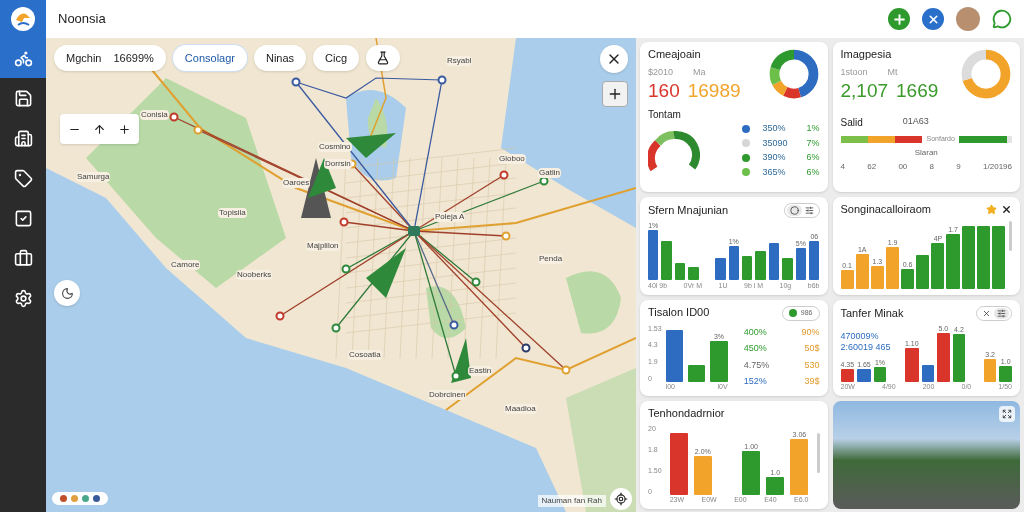  Describe the element at coordinates (459, 61) in the screenshot. I see `map-place-label: Rsyabl` at that location.